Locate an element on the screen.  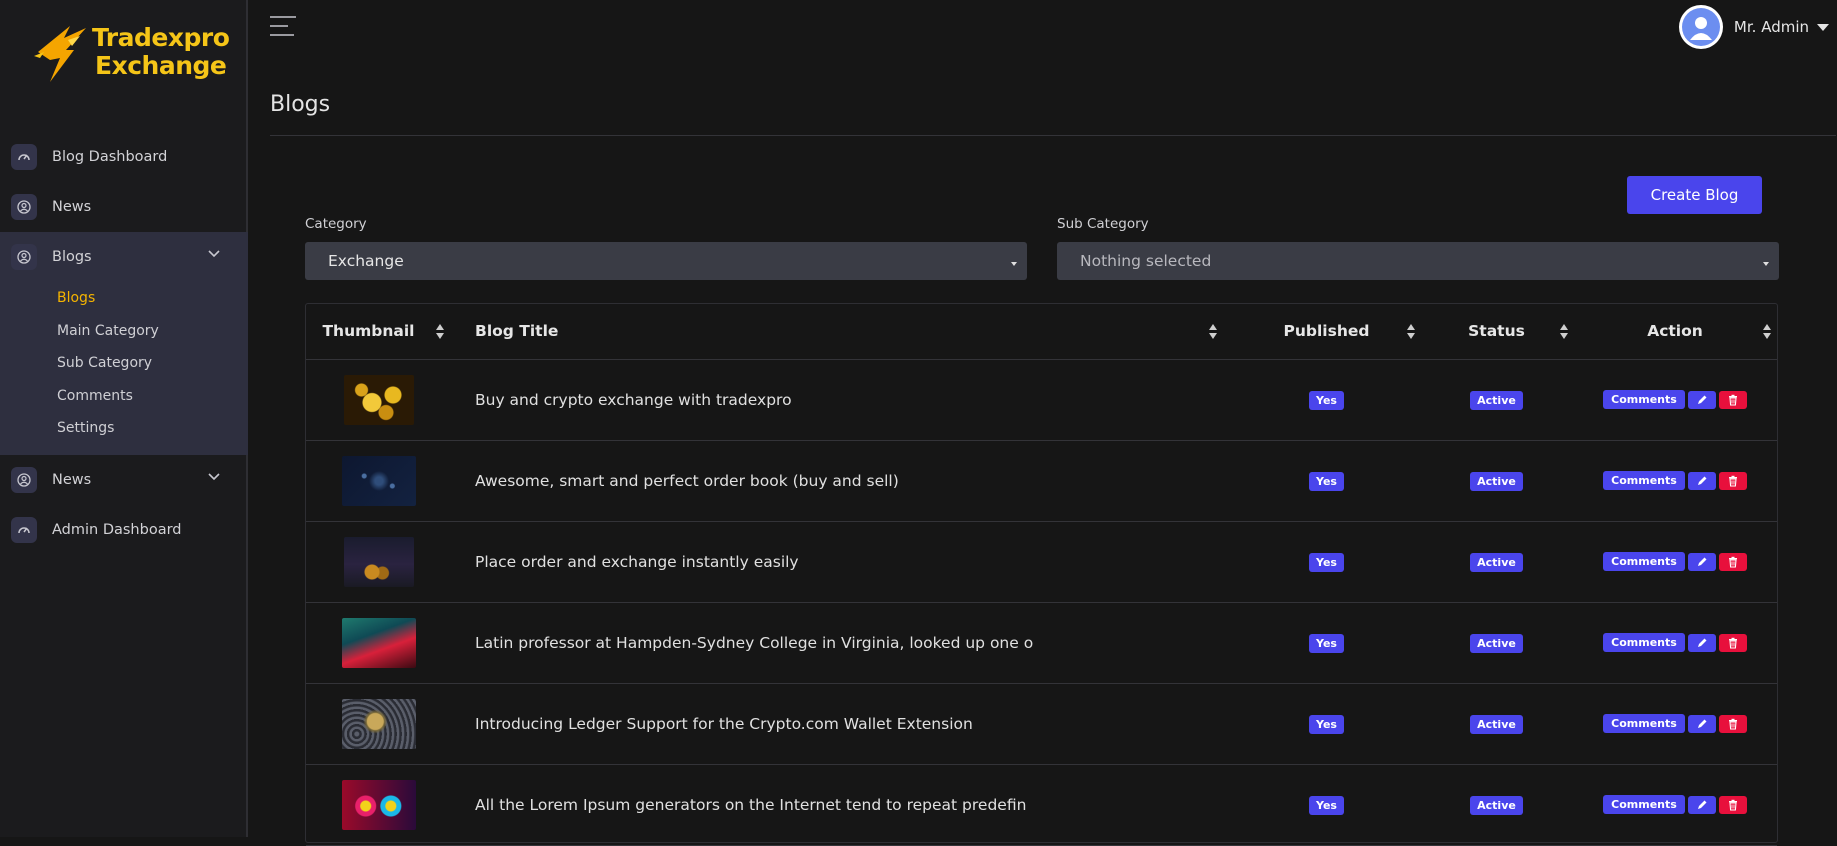
subcategory-label: Sub Category is located at coordinates (1103, 224).